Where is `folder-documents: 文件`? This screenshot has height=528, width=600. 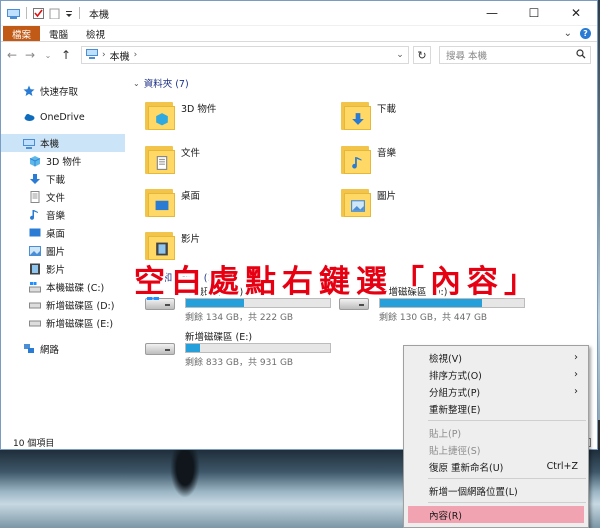
folder-documents: 文件 is located at coordinates (172, 159).